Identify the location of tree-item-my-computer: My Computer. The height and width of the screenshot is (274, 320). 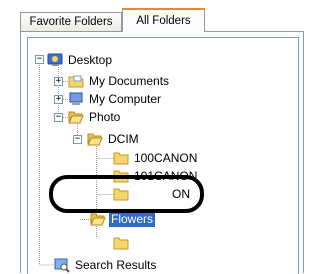
(115, 99).